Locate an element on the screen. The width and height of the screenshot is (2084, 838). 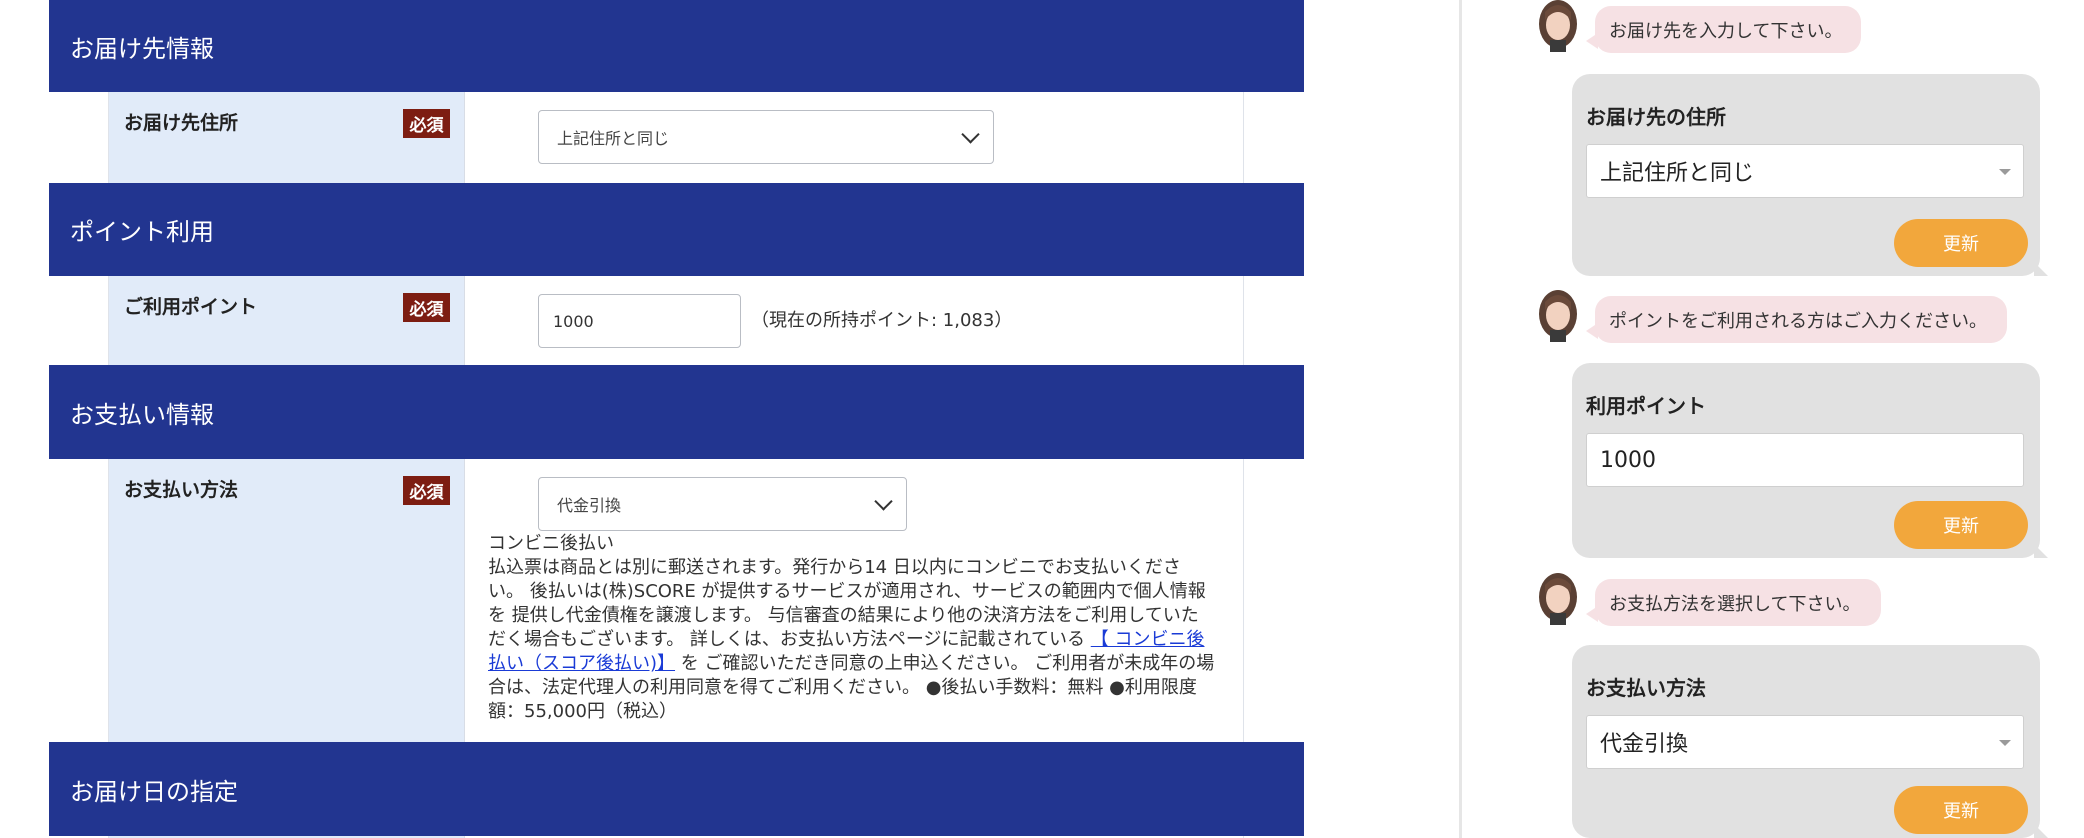
field-label-cell: お支払い方法 必須 is located at coordinates (287, 600).